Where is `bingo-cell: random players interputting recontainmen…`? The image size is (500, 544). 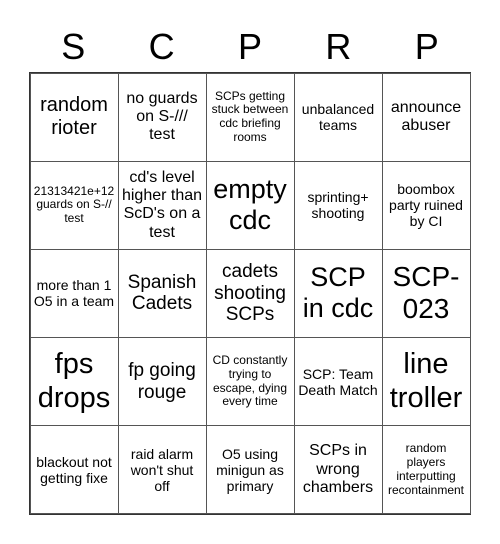
bingo-cell: random players interputting recontainmen… is located at coordinates (426, 470).